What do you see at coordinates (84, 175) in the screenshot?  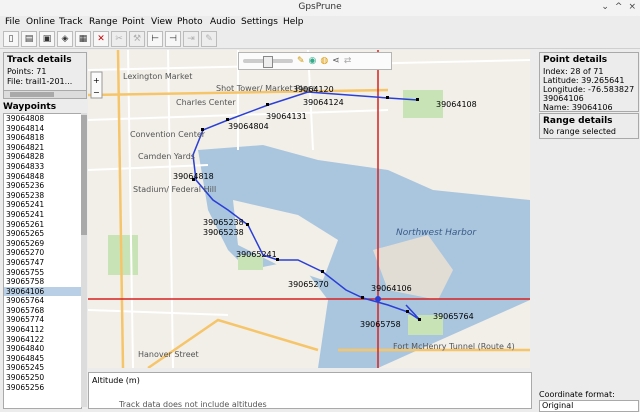 I see `waypoint-scroll-thumb` at bounding box center [84, 175].